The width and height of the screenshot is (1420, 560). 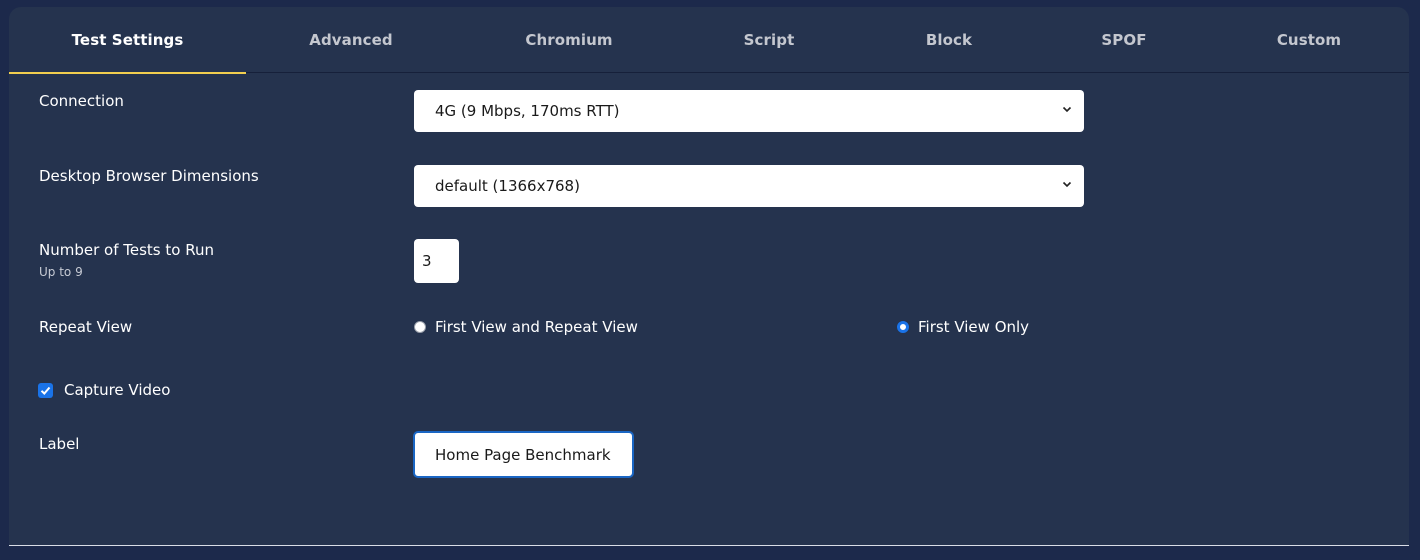 I want to click on tab-advanced: Advanced, so click(x=351, y=40).